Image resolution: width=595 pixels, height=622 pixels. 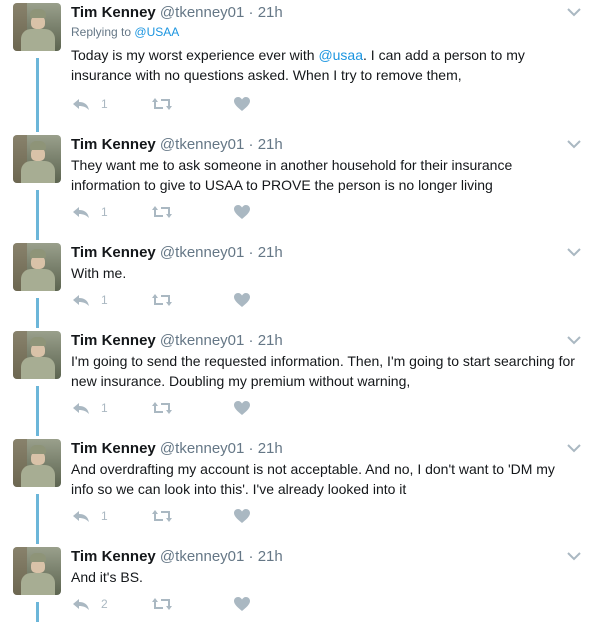 What do you see at coordinates (89, 604) in the screenshot?
I see `reply-button: 2` at bounding box center [89, 604].